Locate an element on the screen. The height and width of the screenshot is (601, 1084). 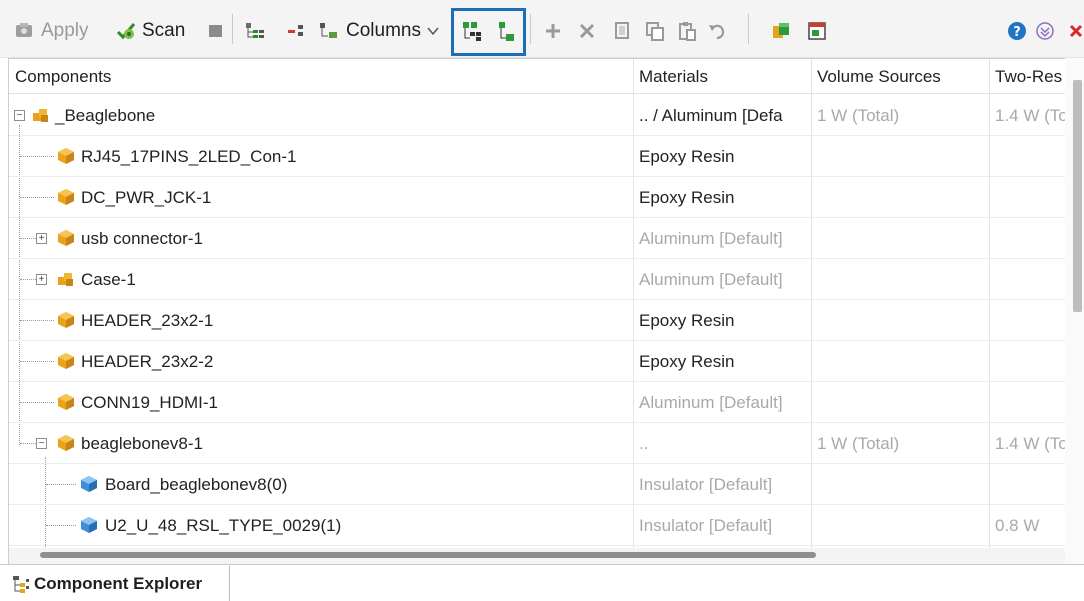
scan-button: Scan is located at coordinates (150, 31).